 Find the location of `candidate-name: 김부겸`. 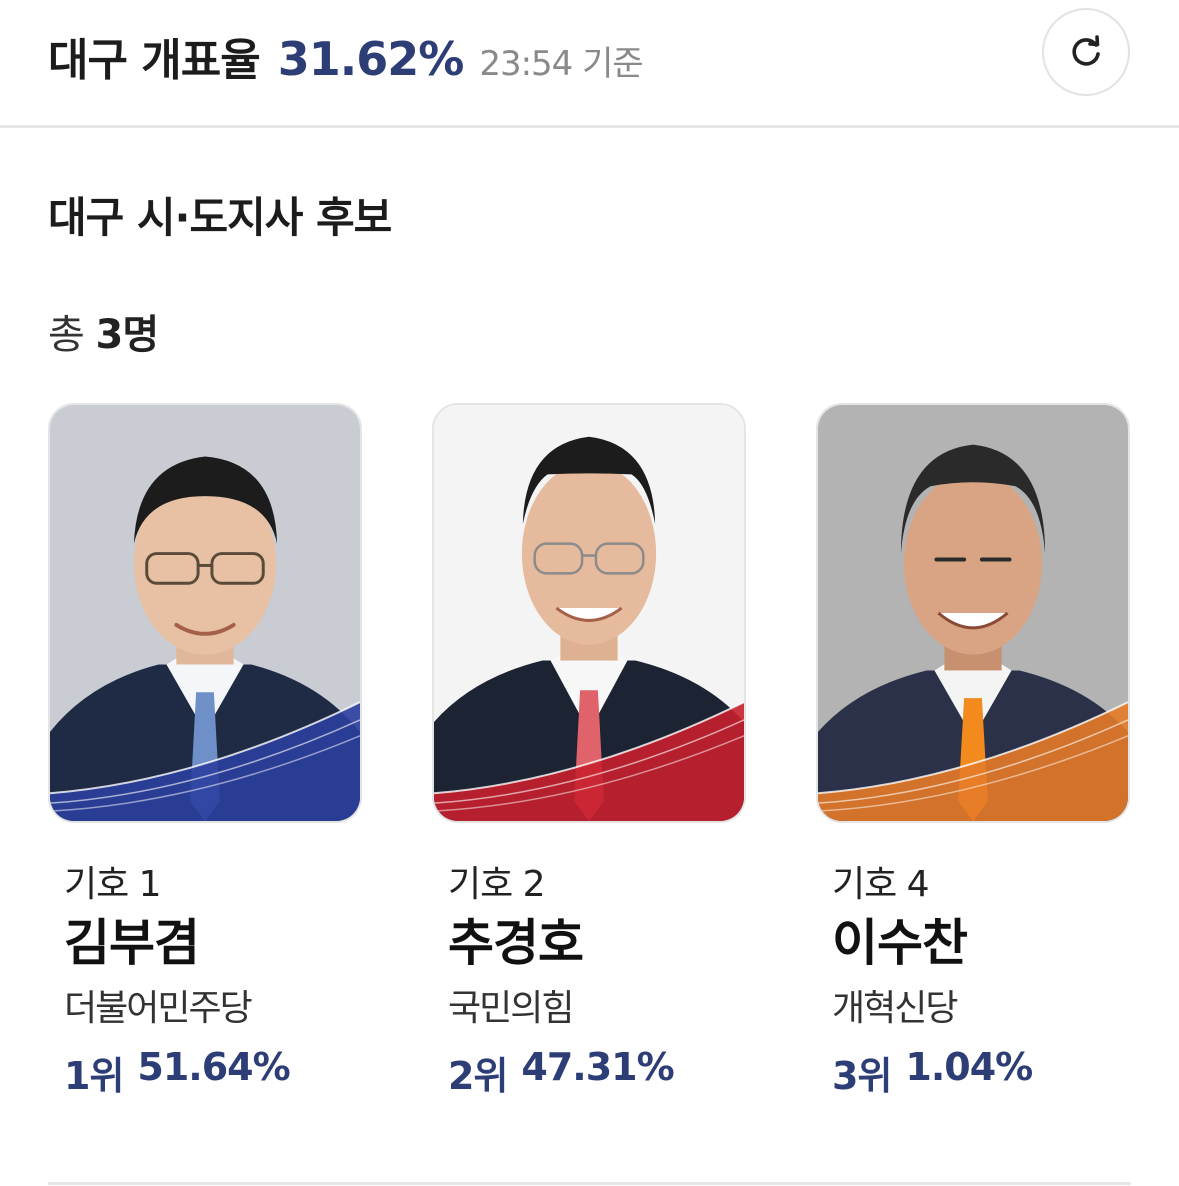

candidate-name: 김부겸 is located at coordinates (132, 943).